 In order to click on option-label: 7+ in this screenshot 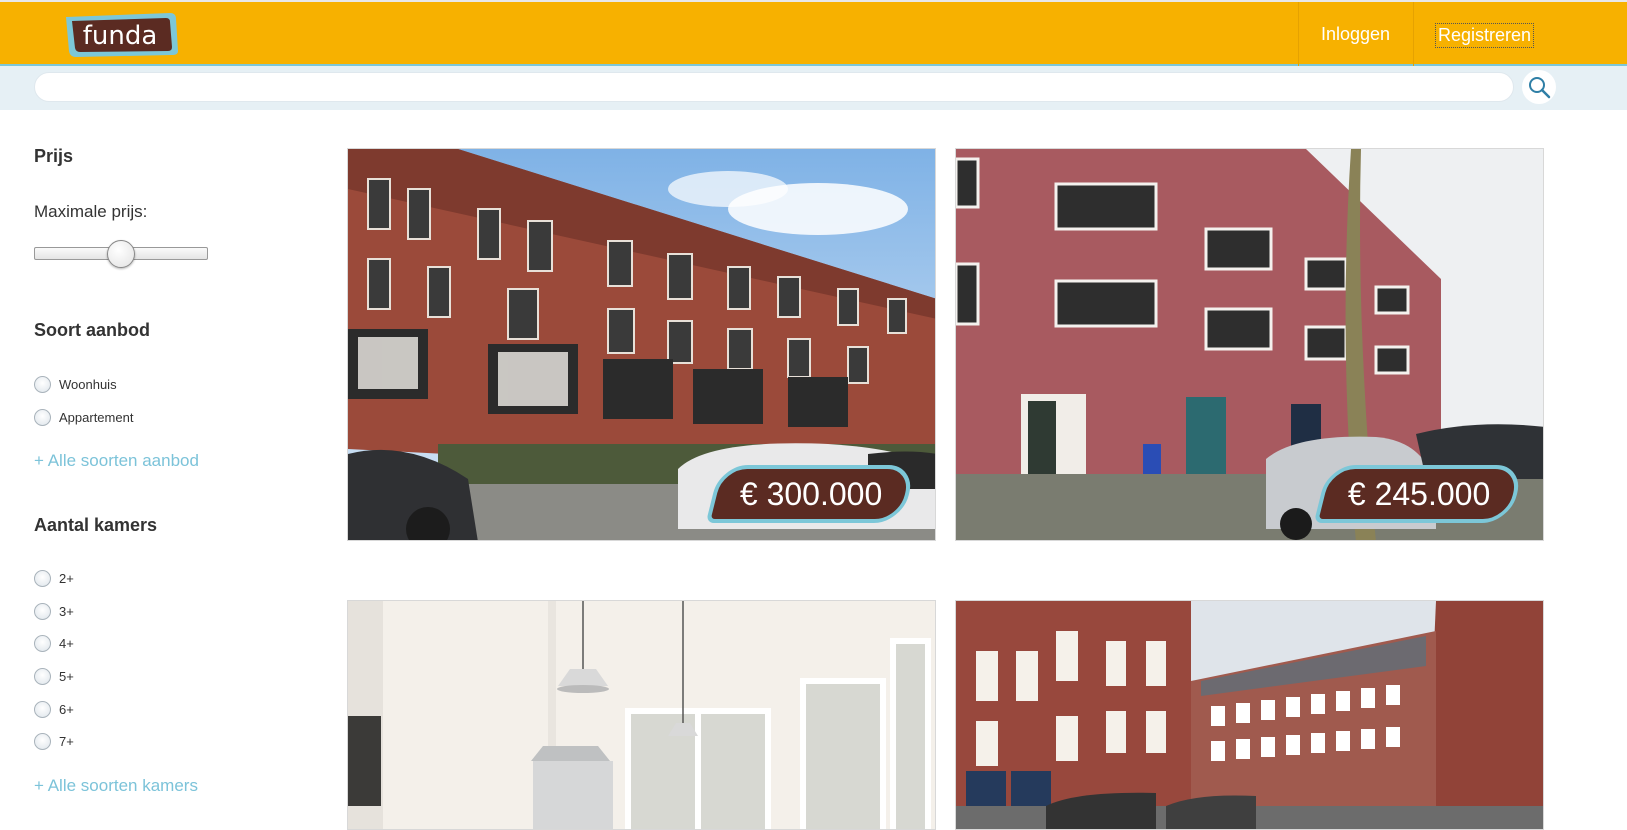, I will do `click(66, 741)`.